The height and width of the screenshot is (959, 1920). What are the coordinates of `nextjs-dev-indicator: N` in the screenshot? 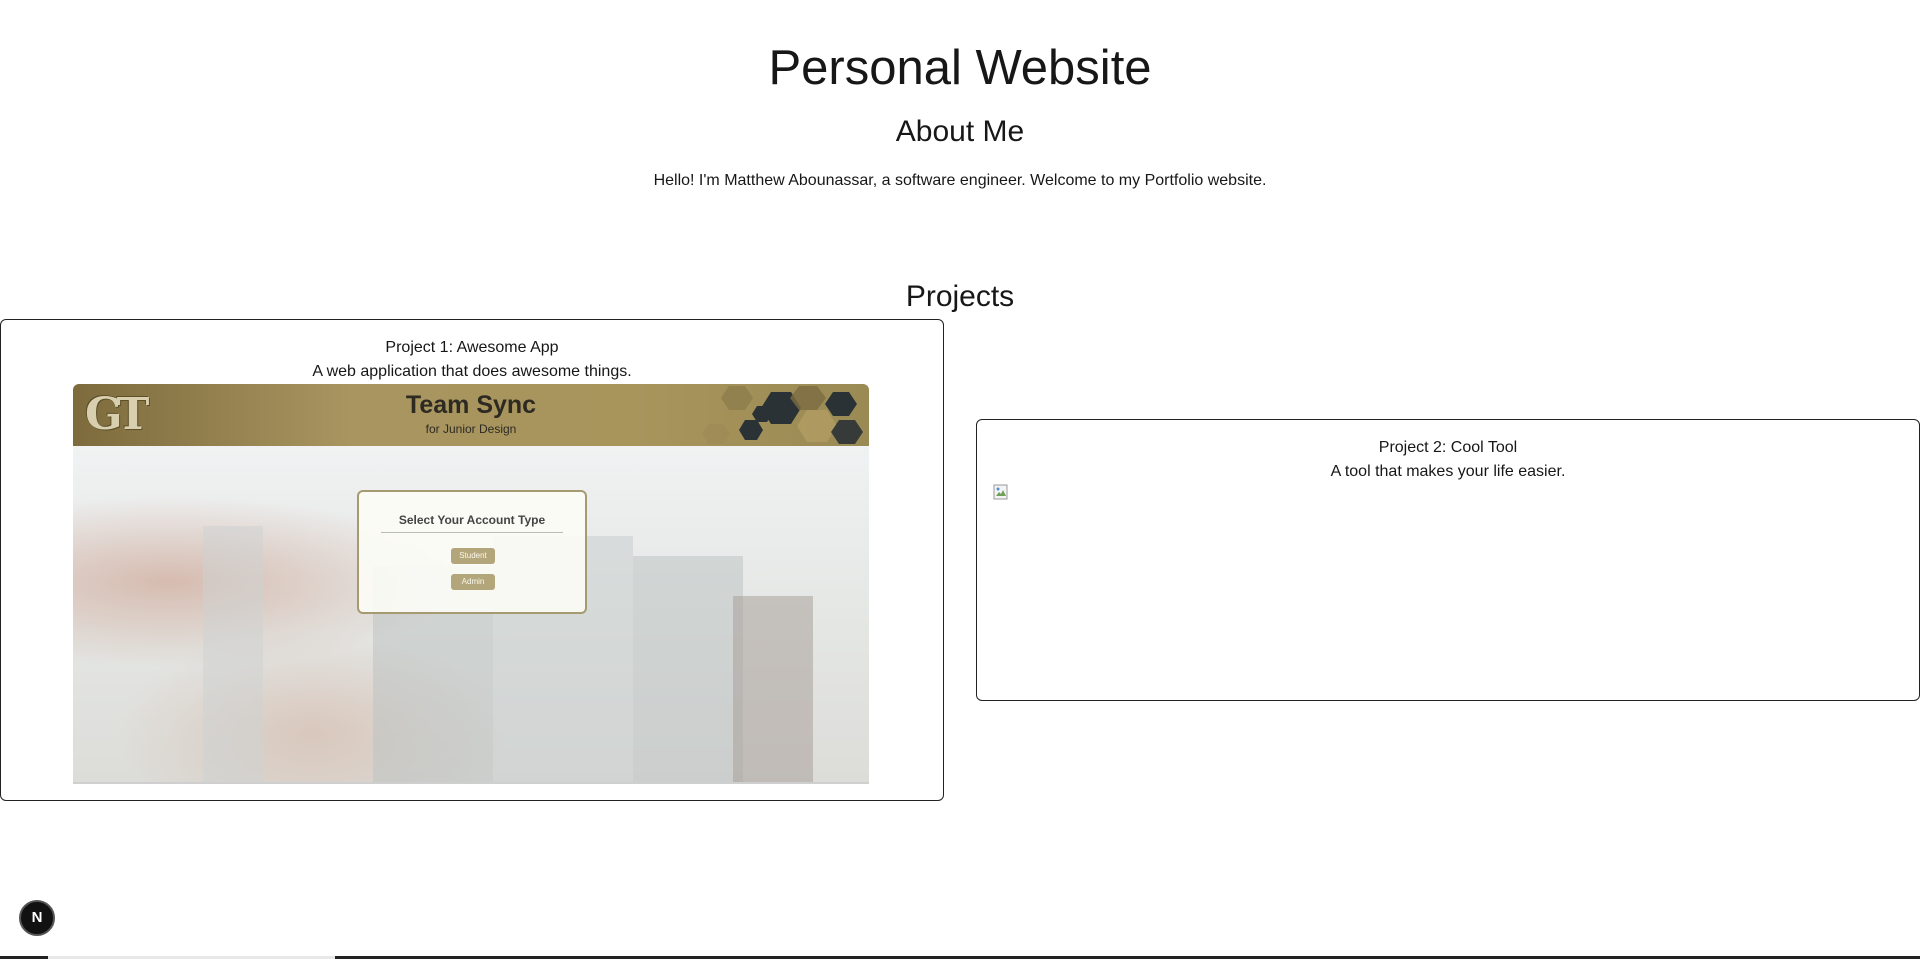 It's located at (37, 918).